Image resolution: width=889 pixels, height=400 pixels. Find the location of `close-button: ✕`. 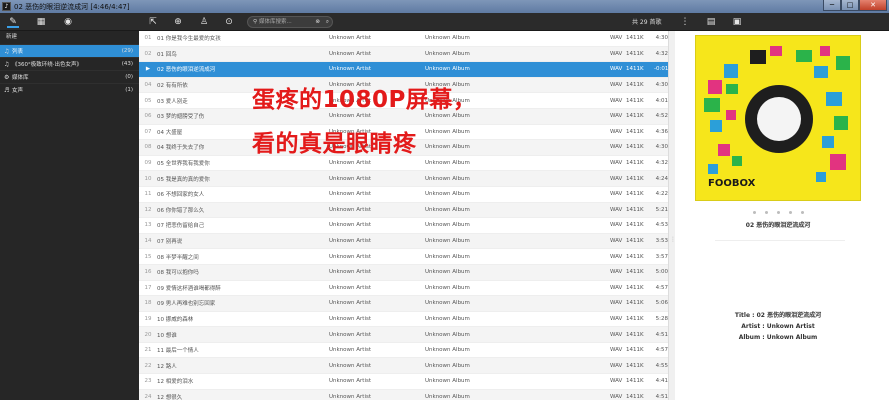

close-button: ✕ is located at coordinates (873, 5).